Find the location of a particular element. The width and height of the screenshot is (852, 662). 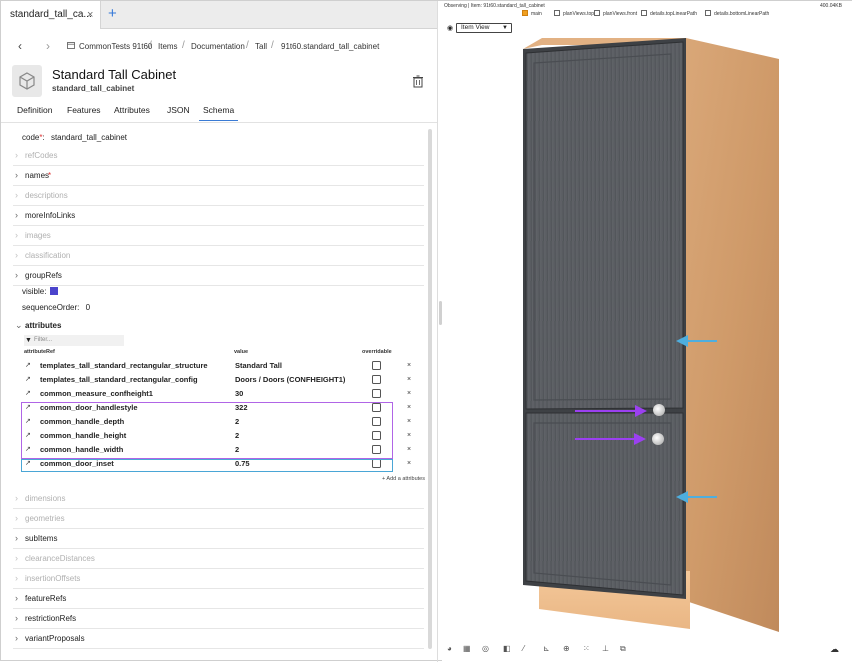

target-icon: ⊕ is located at coordinates (566, 648).